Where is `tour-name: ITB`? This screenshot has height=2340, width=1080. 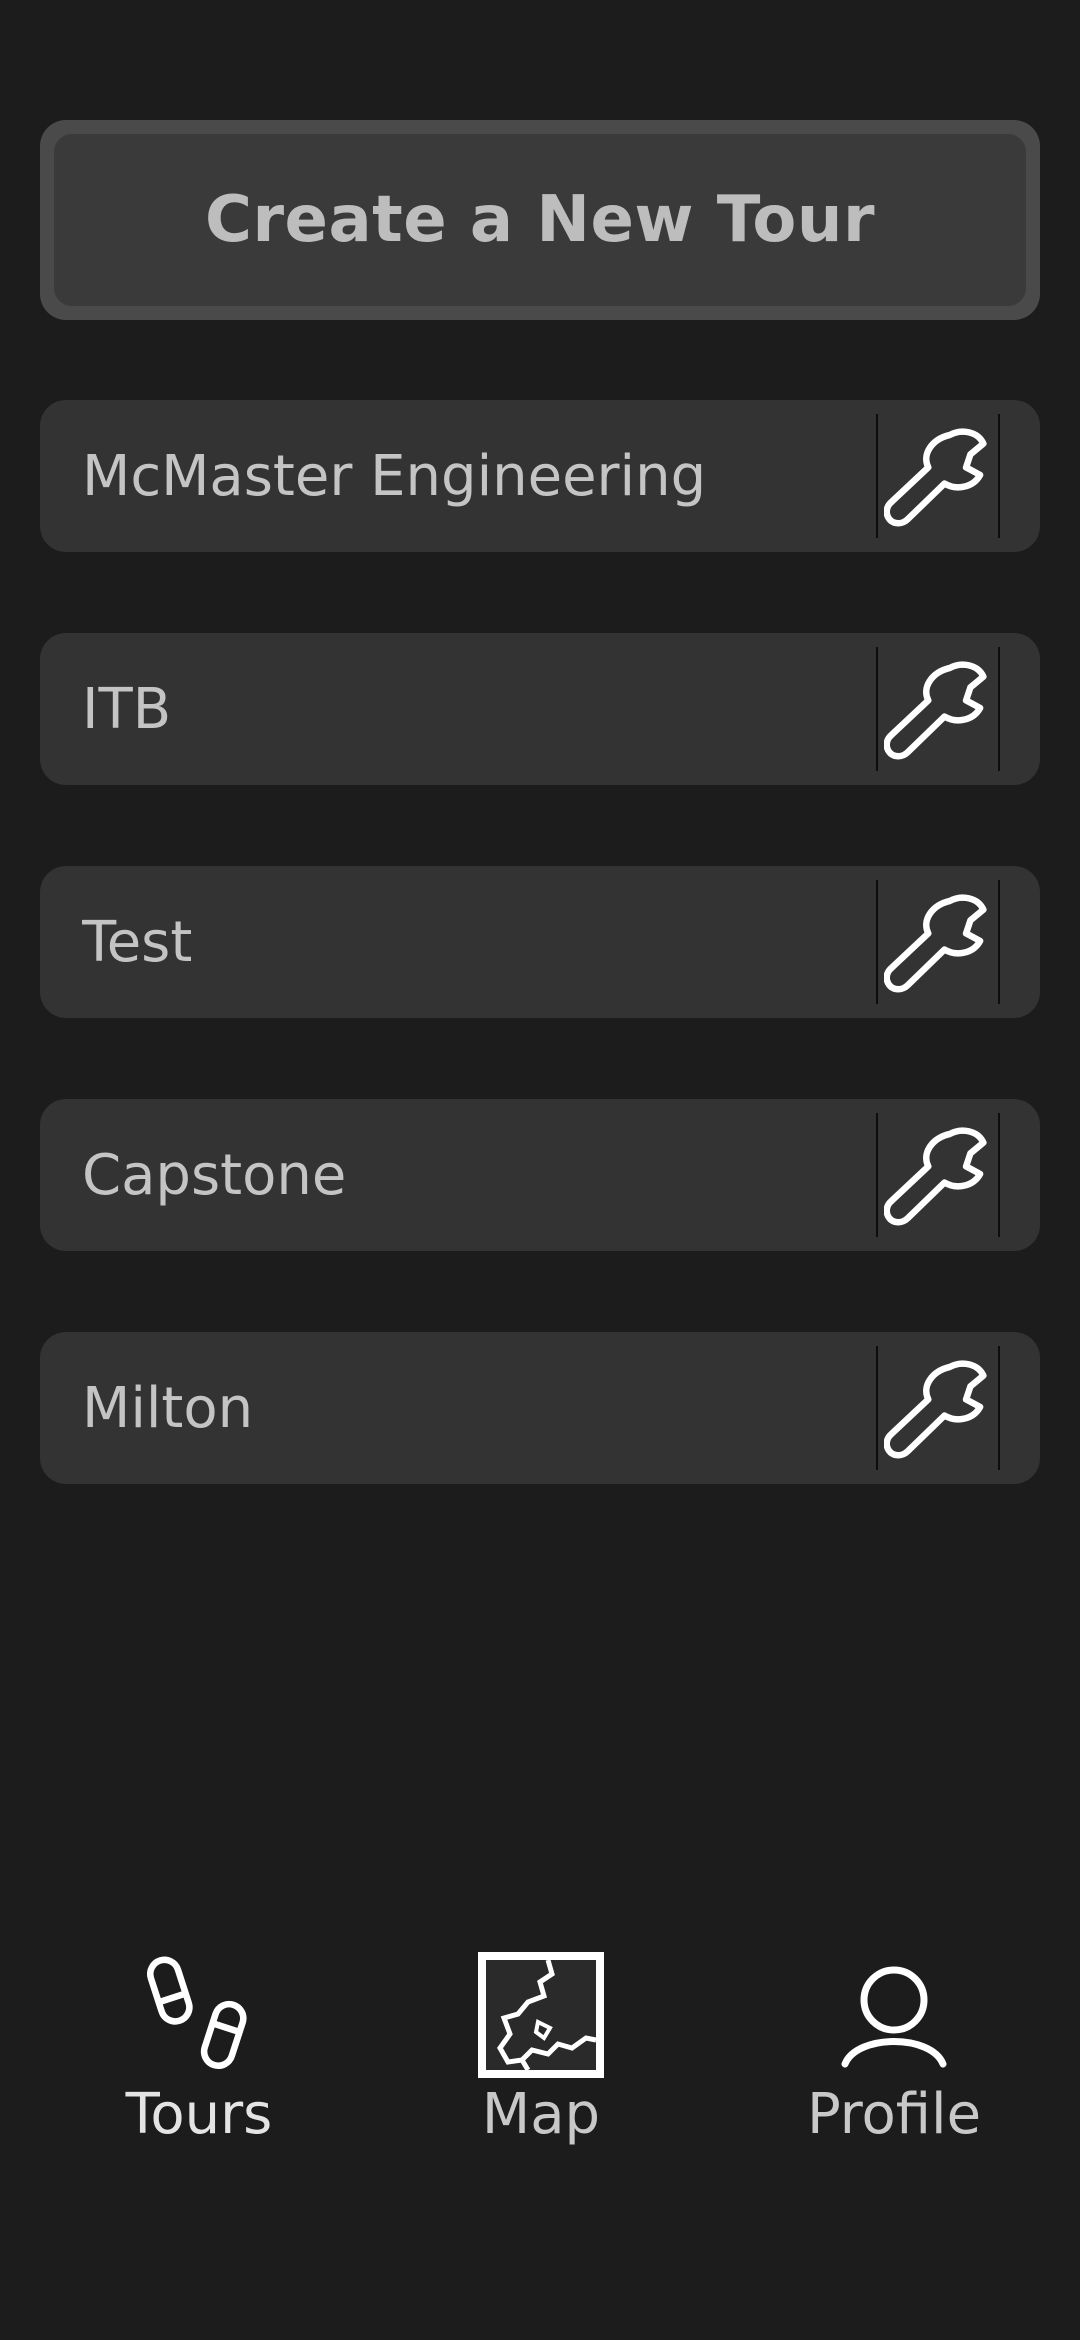
tour-name: ITB is located at coordinates (127, 709).